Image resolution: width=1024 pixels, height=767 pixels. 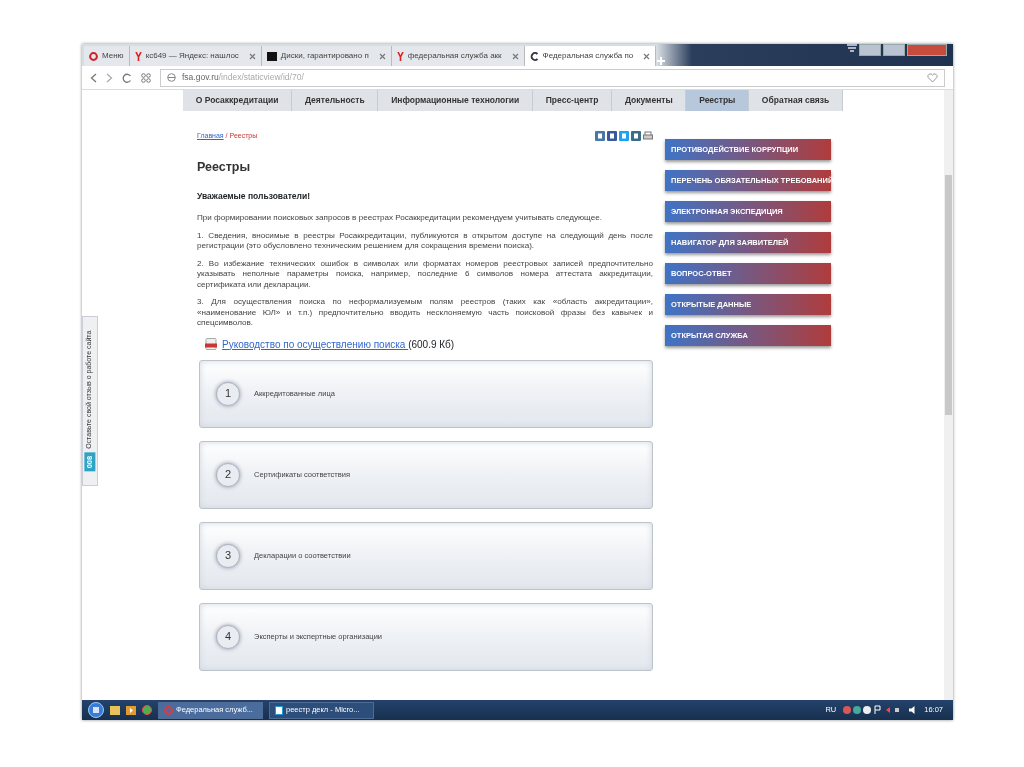 I want to click on browser-tab: Федеральная служба по, so click(x=590, y=56).